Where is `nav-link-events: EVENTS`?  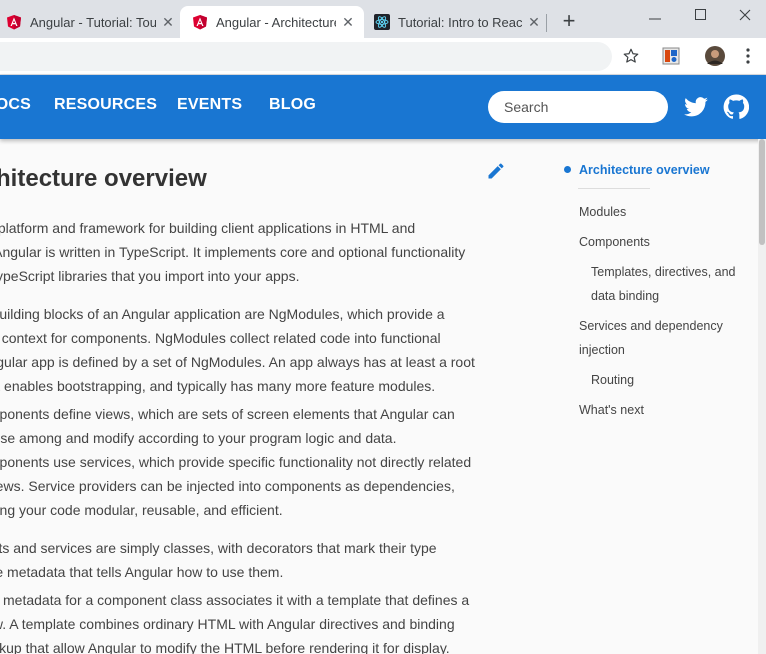 nav-link-events: EVENTS is located at coordinates (209, 105).